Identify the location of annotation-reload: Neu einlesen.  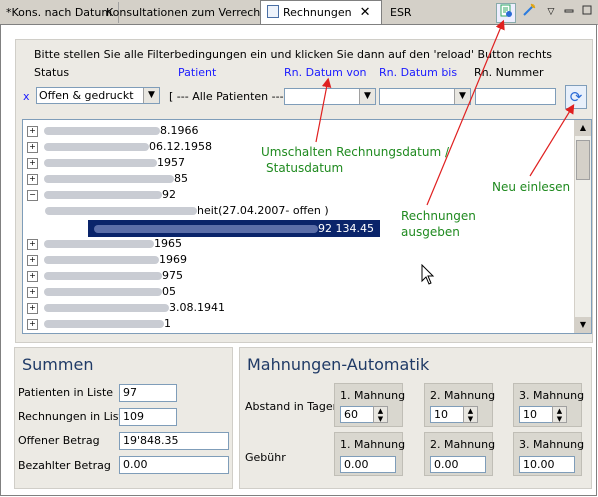
(531, 187).